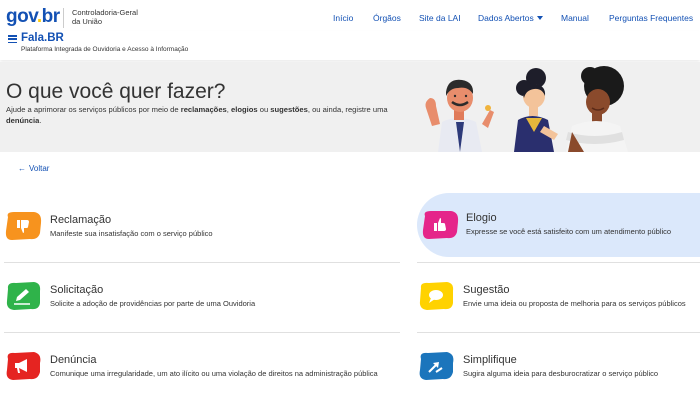 The height and width of the screenshot is (400, 700). I want to click on man-figure, so click(459, 115).